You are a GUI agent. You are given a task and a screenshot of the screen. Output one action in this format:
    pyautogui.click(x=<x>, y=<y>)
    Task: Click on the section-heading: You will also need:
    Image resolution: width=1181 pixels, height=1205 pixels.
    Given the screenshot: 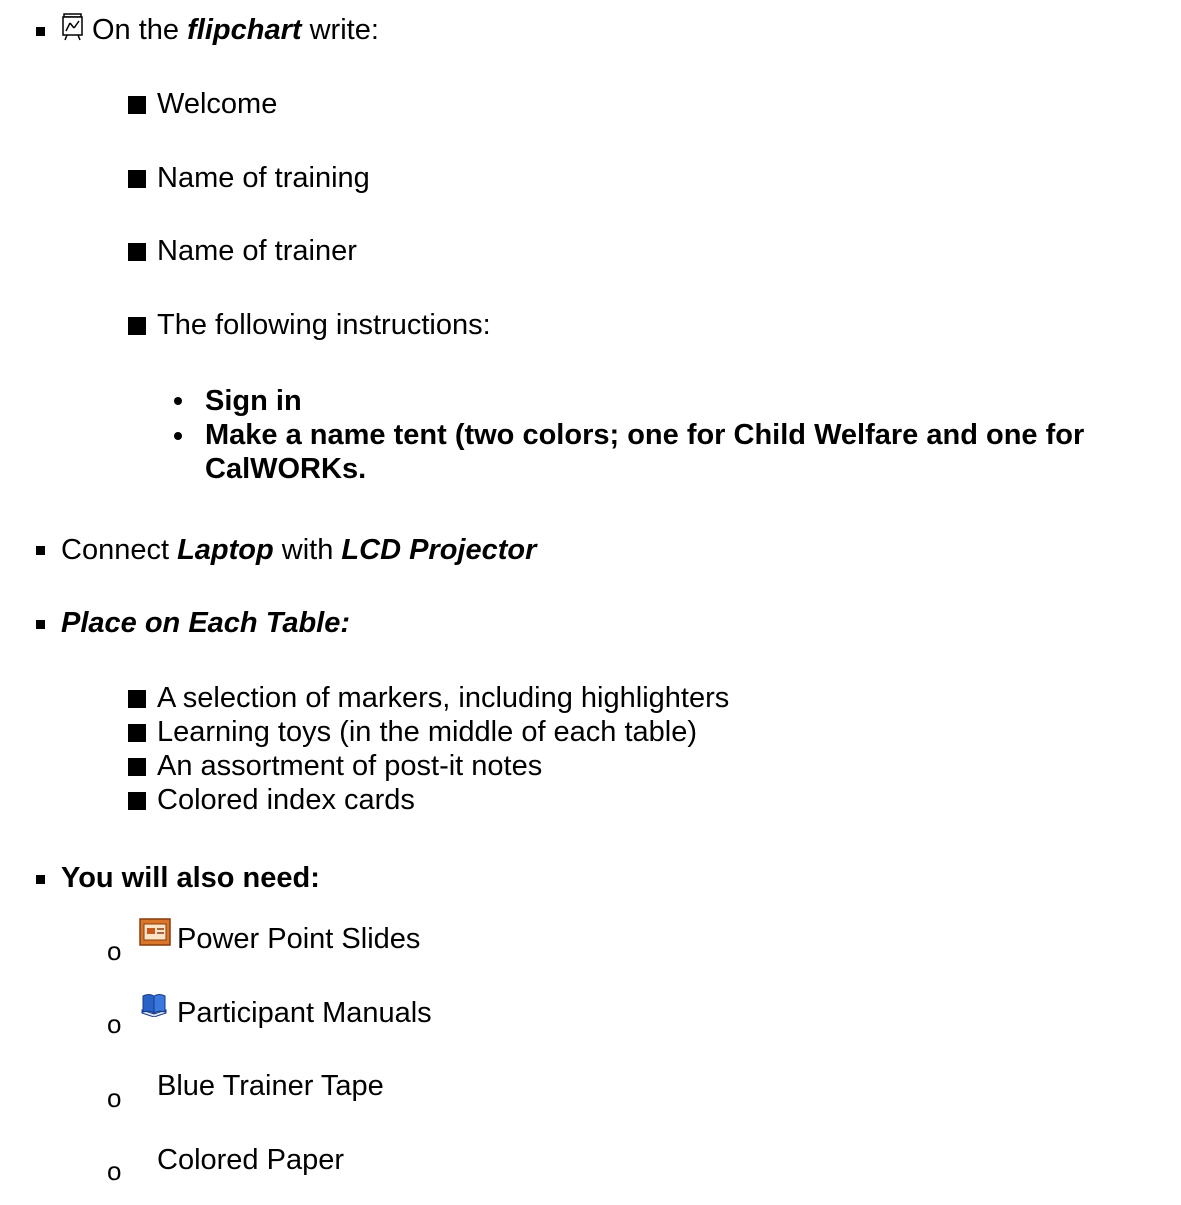 What is the action you would take?
    pyautogui.click(x=190, y=878)
    